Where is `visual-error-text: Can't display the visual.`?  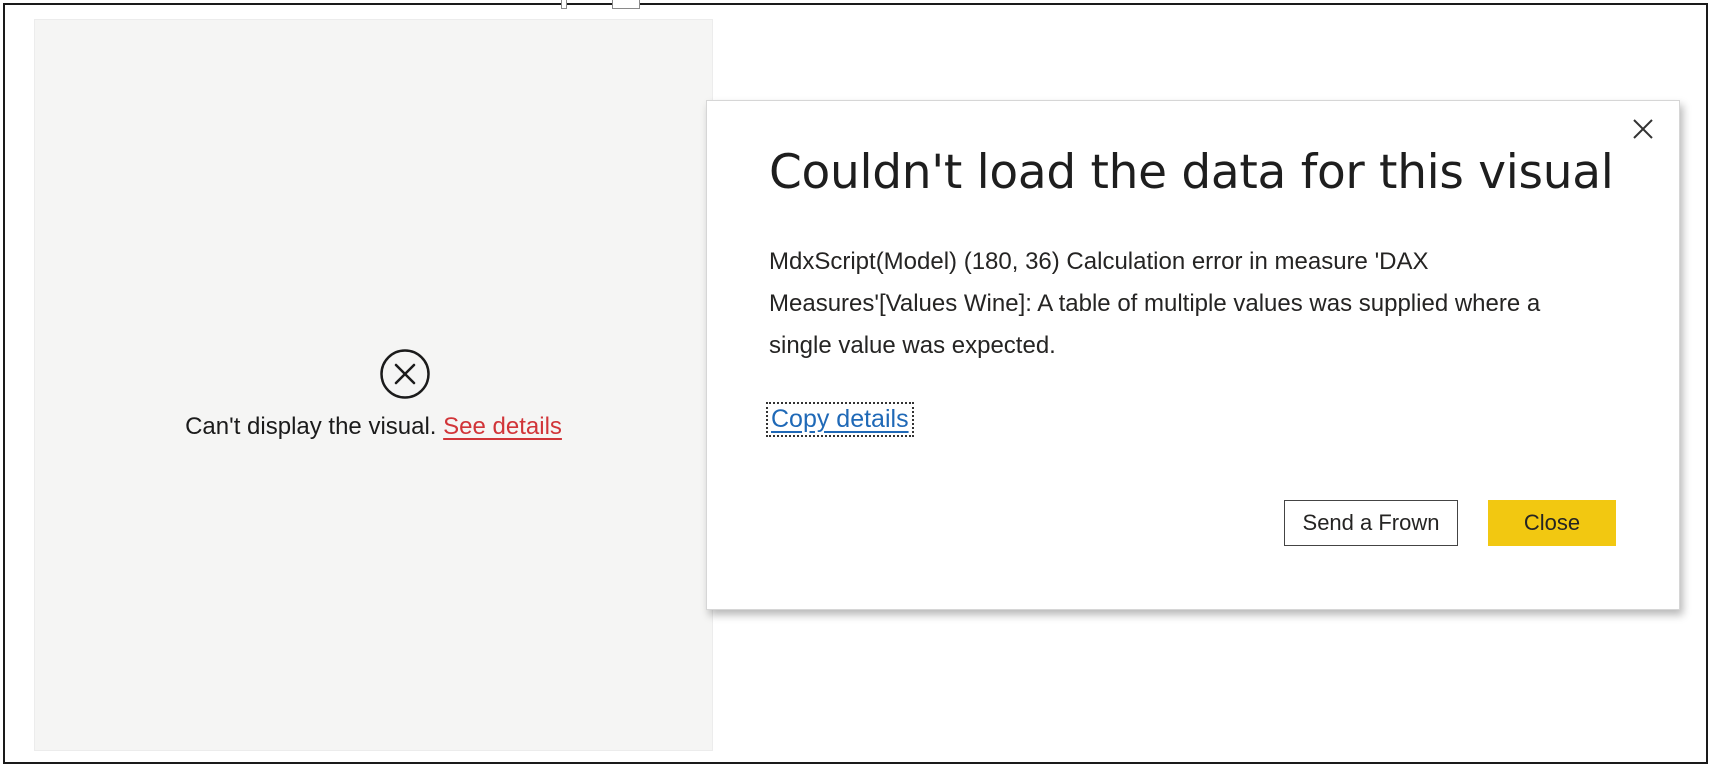 visual-error-text: Can't display the visual. is located at coordinates (311, 426).